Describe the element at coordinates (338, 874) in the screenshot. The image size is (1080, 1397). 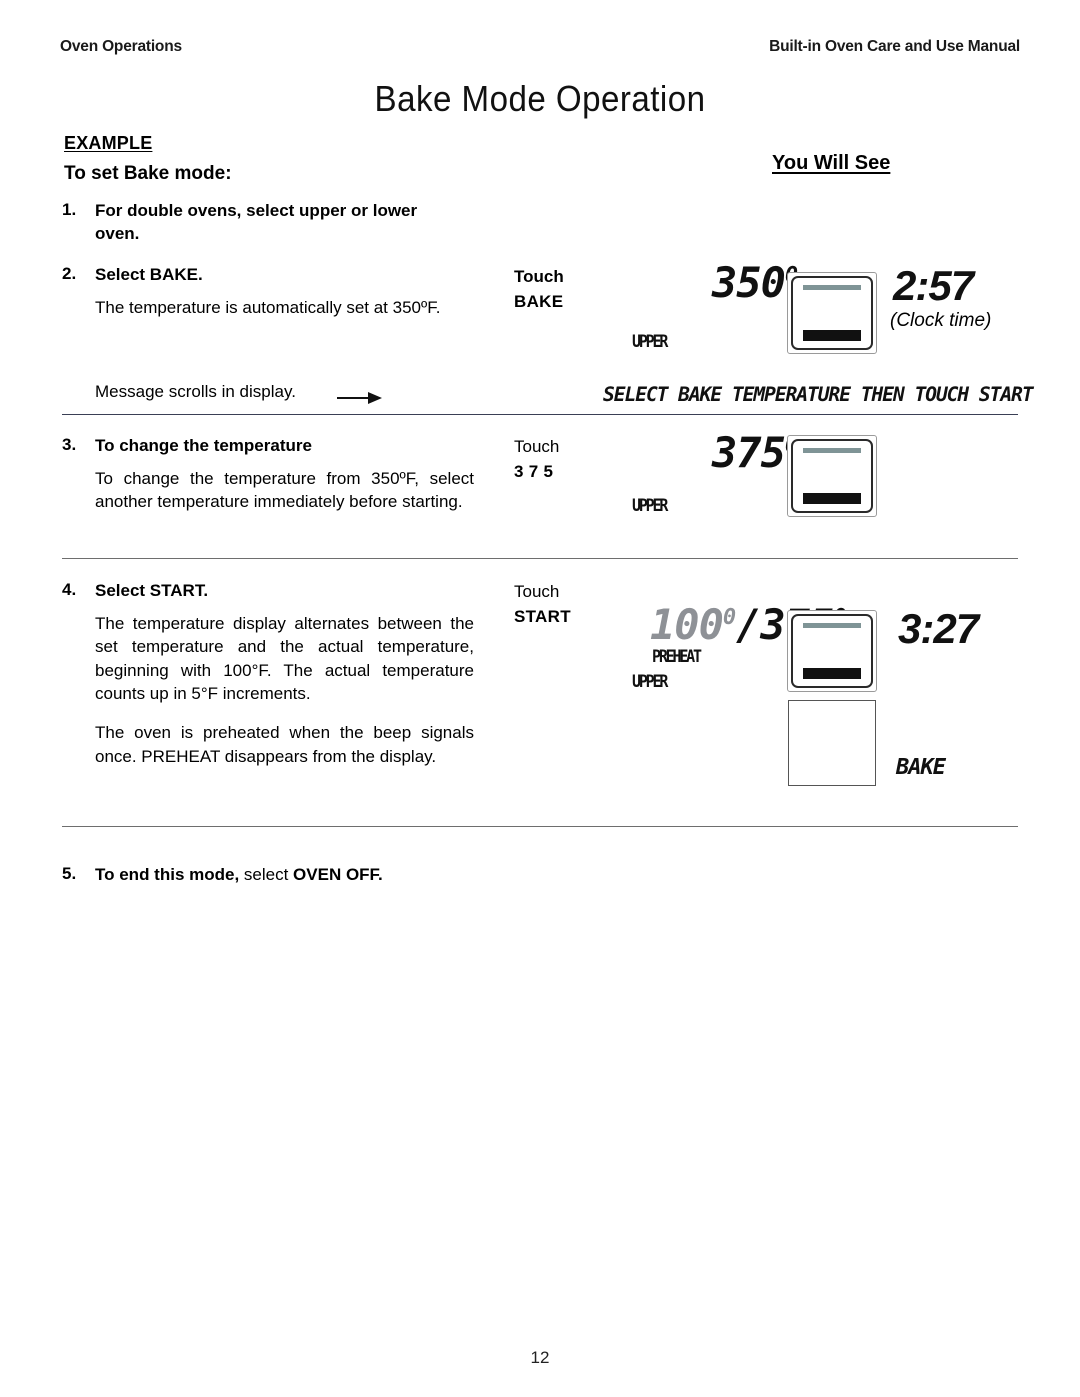
I see `step-5-title-key: OVEN OFF.` at that location.